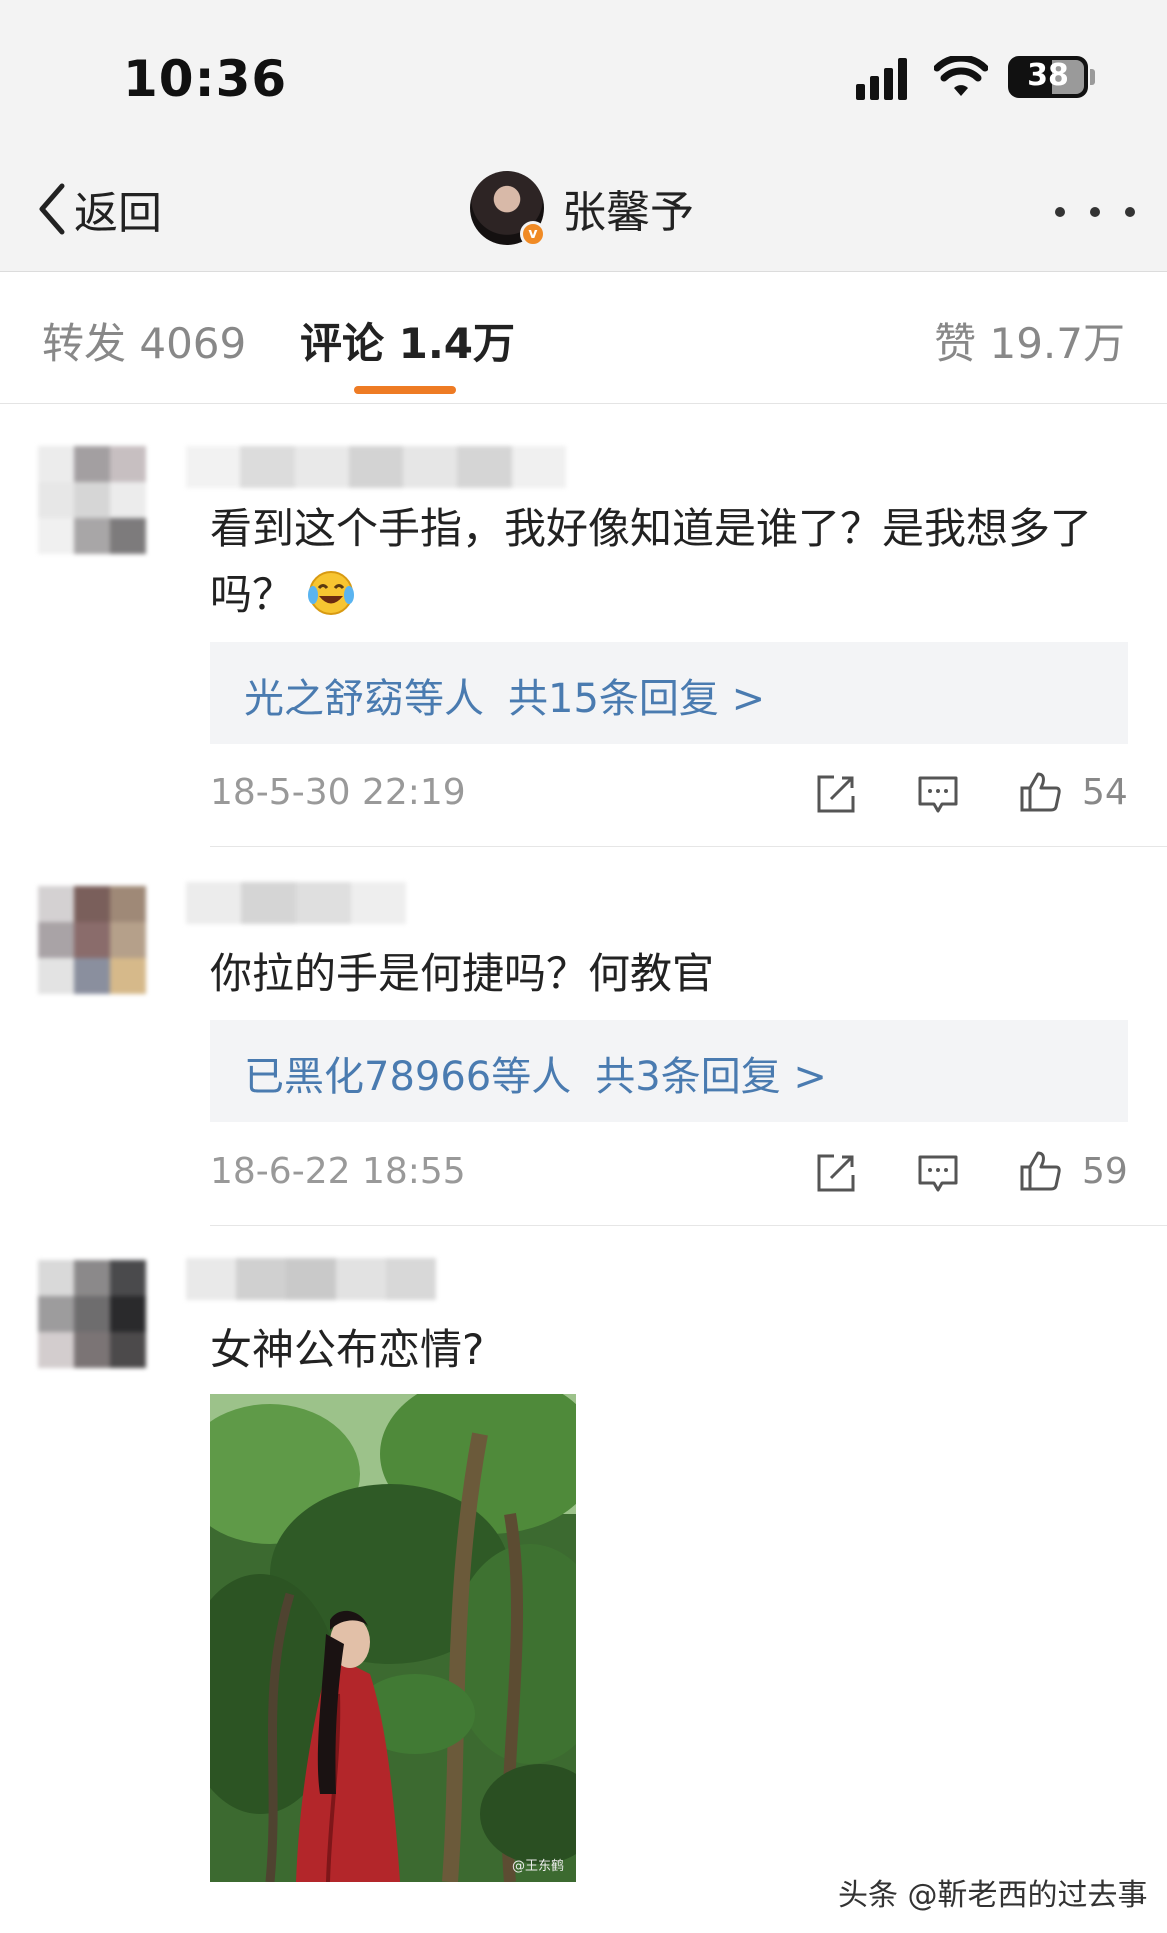  I want to click on chevron-left-icon, so click(52, 209).